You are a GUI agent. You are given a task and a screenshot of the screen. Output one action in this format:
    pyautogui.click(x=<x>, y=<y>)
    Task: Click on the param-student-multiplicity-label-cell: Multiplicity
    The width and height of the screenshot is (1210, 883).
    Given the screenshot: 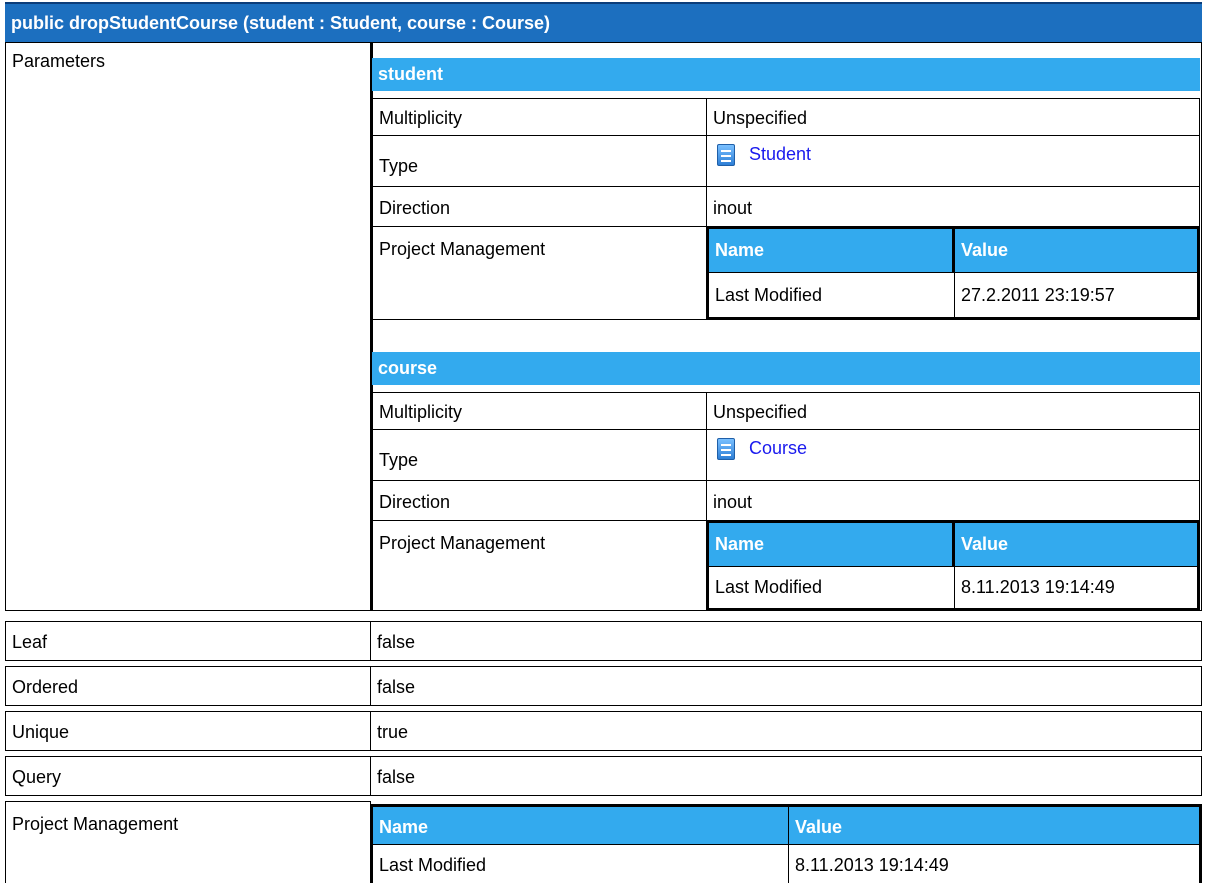 What is the action you would take?
    pyautogui.click(x=539, y=117)
    